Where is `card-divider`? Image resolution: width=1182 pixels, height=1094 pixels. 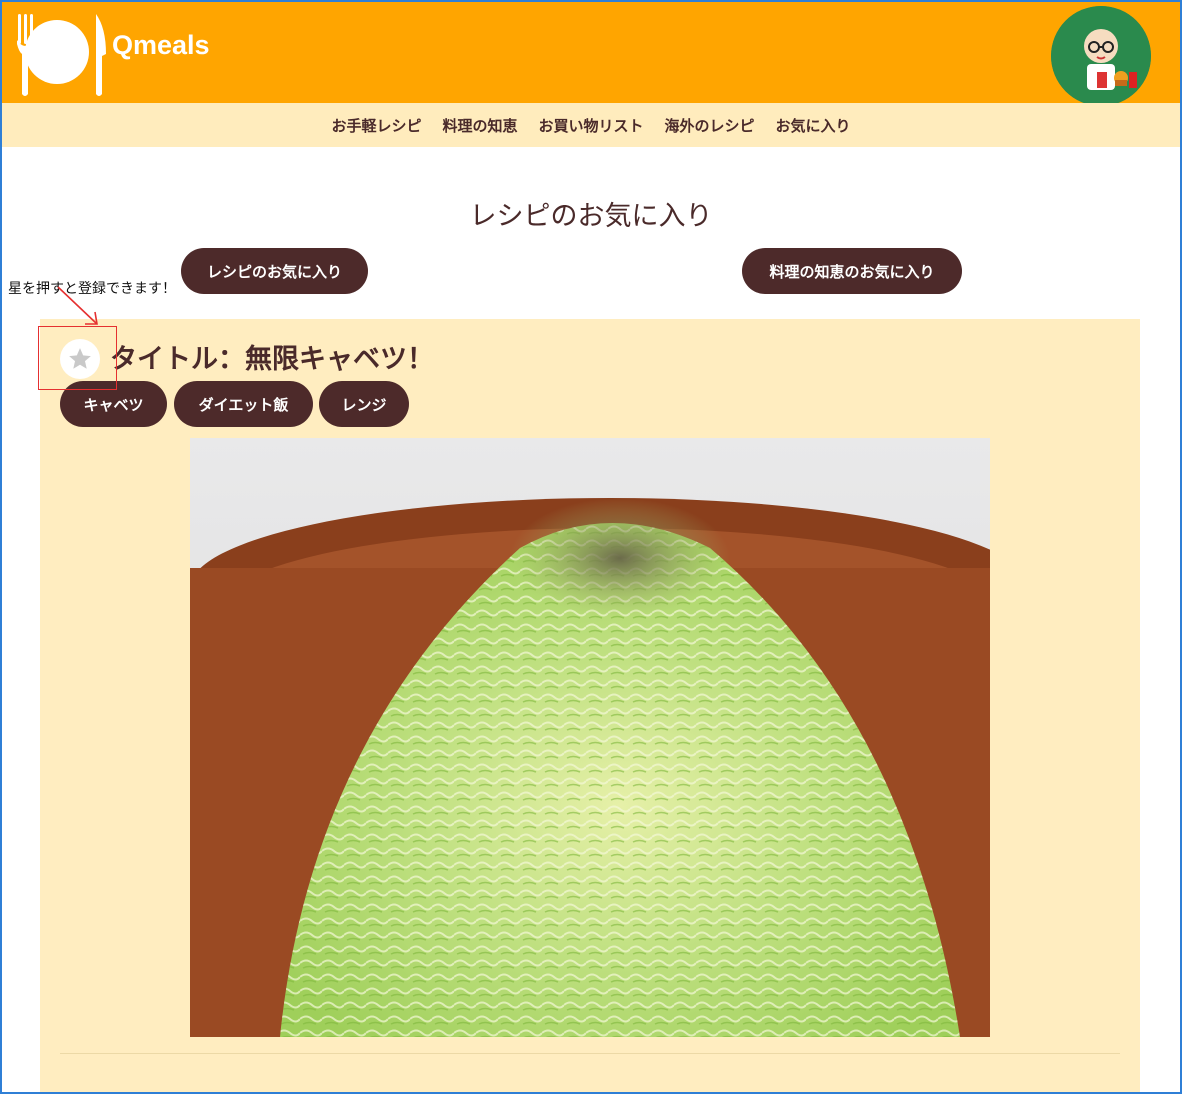 card-divider is located at coordinates (590, 1053).